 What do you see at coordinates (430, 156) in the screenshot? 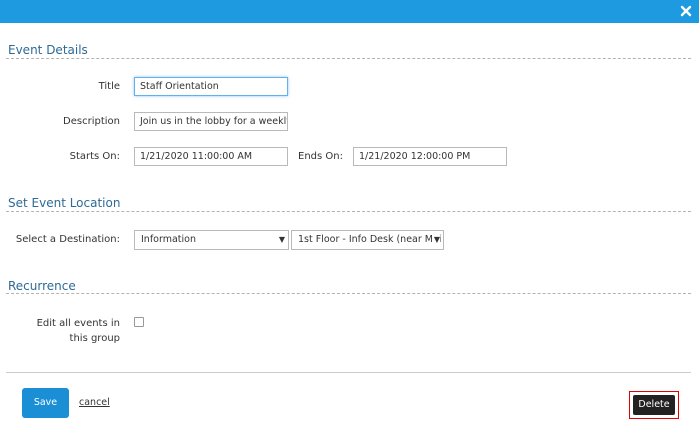
I see `ends-on-input: 1/21/2020 12:00:00 PM` at bounding box center [430, 156].